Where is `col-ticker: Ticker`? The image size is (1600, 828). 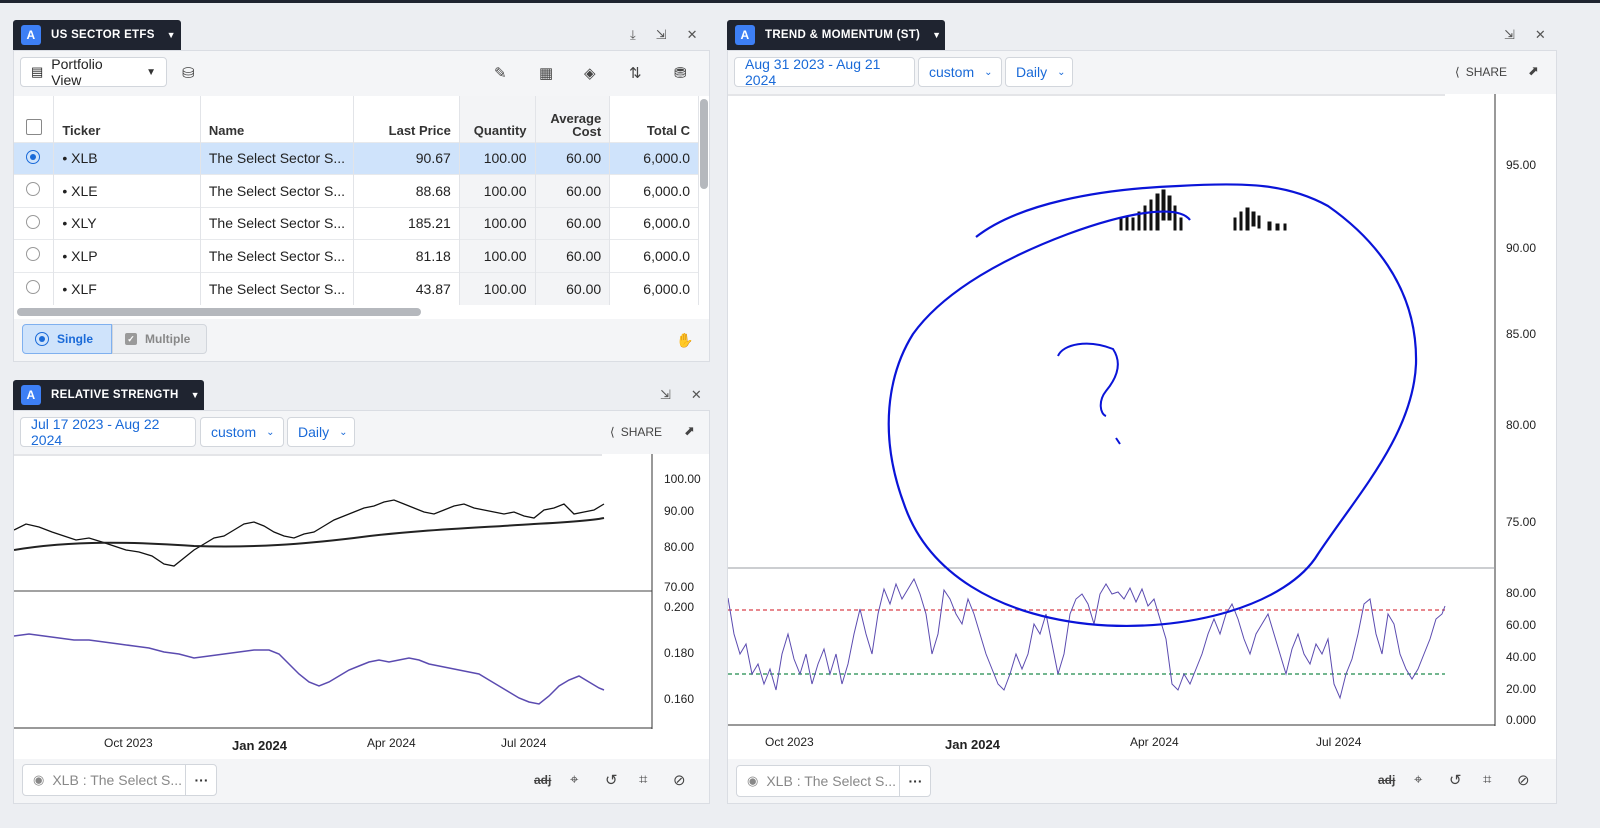 col-ticker: Ticker is located at coordinates (127, 119).